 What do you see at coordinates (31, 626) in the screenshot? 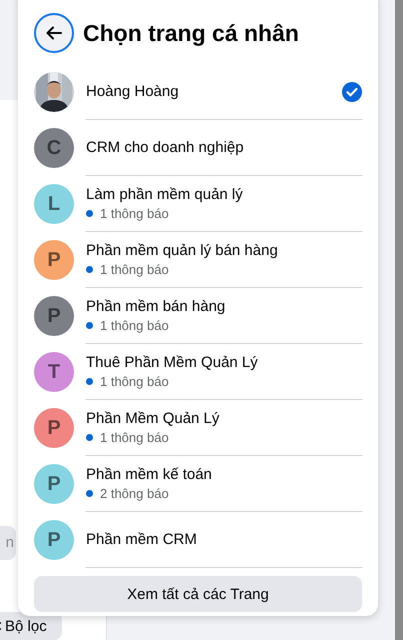
I see `filter-button: Bộ lọc` at bounding box center [31, 626].